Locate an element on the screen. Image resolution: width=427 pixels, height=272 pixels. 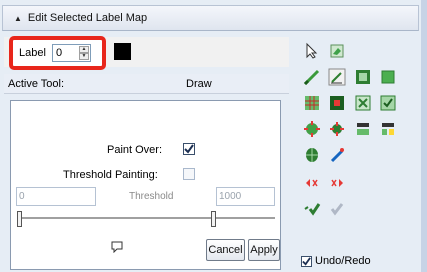
threshold-slider-min-handle is located at coordinates (19, 219).